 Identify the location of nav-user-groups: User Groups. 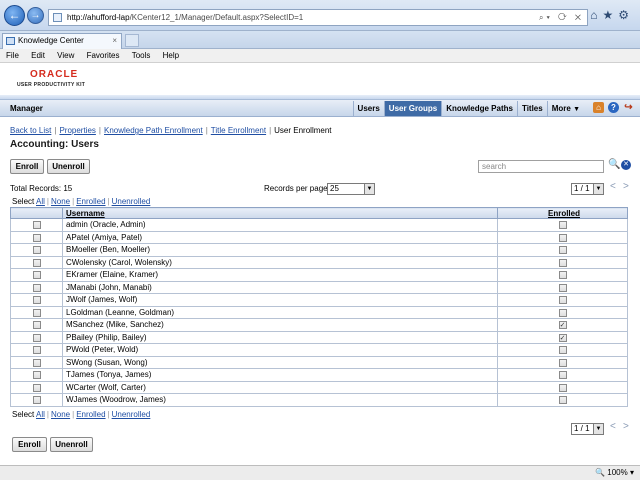
(412, 108).